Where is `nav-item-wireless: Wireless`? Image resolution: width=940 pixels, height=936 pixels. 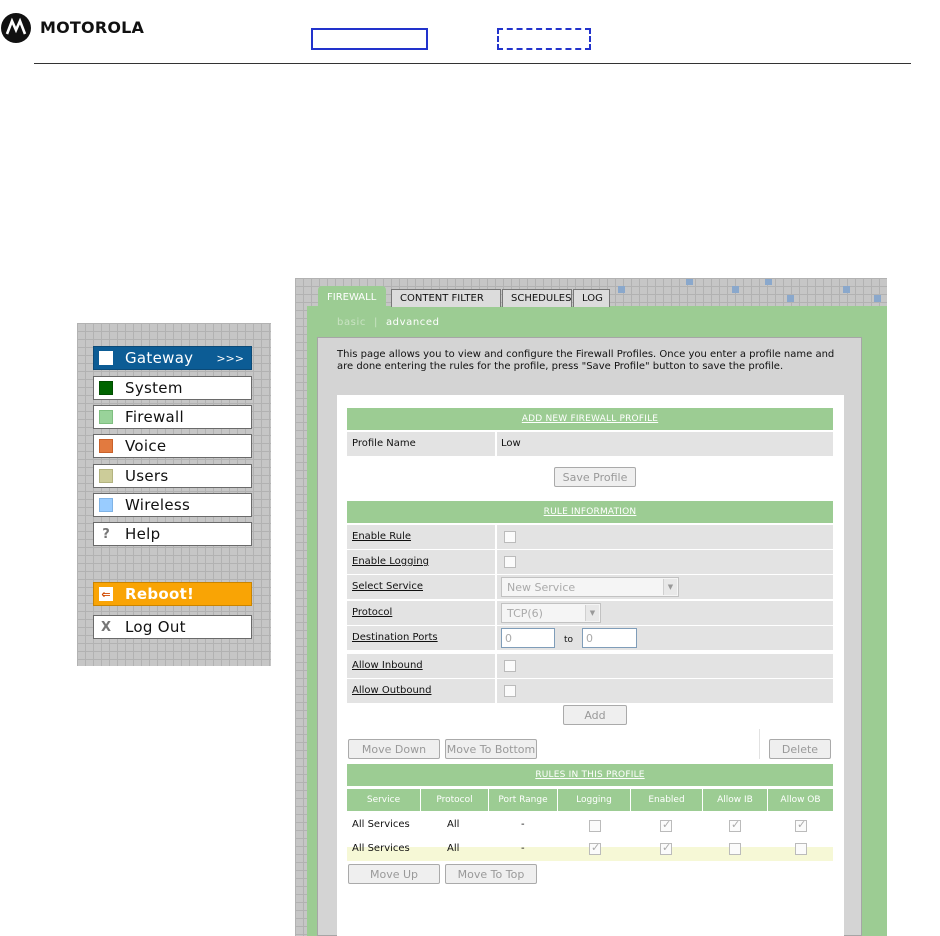
nav-item-wireless: Wireless is located at coordinates (172, 505).